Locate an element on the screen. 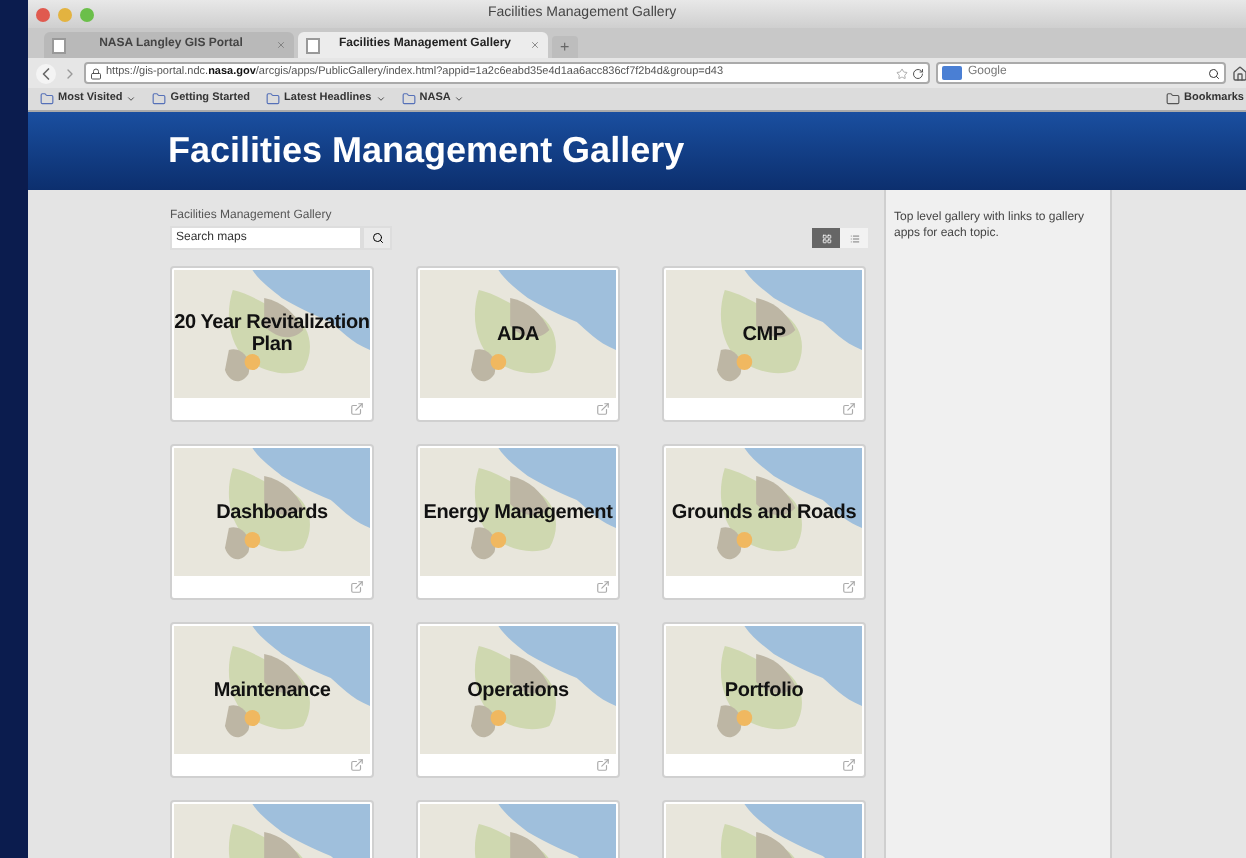 The image size is (1246, 858). reload-icon is located at coordinates (918, 73).